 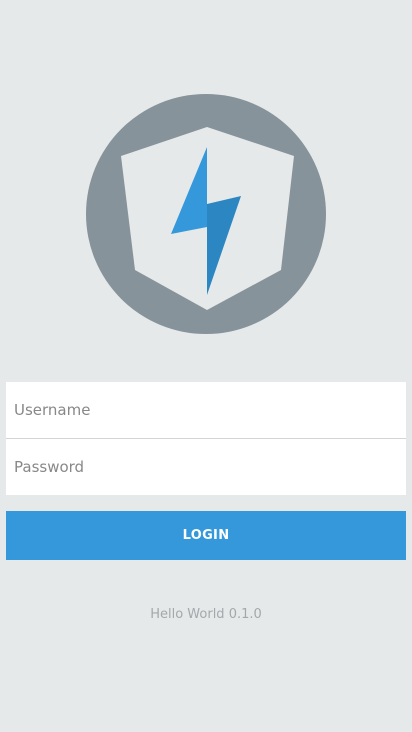 I want to click on username-input, so click(x=206, y=410).